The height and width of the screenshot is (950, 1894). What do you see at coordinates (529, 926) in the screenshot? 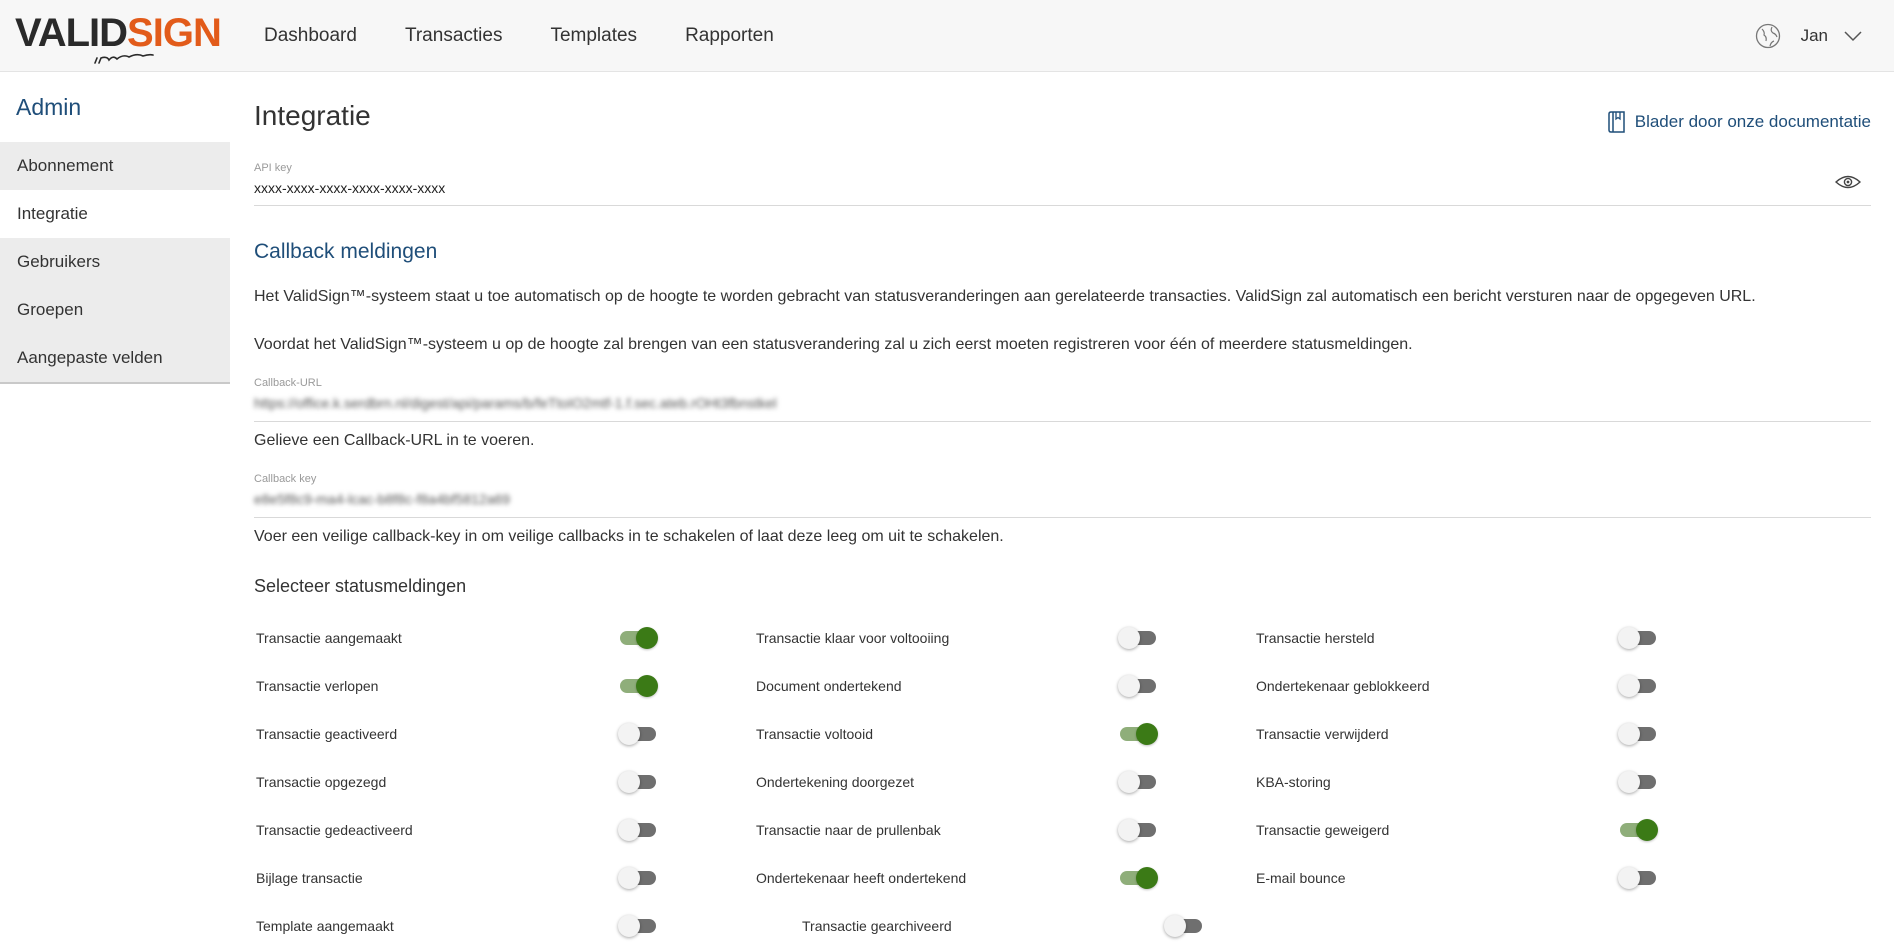
I see `toggle-item: Template aangemaakt` at bounding box center [529, 926].